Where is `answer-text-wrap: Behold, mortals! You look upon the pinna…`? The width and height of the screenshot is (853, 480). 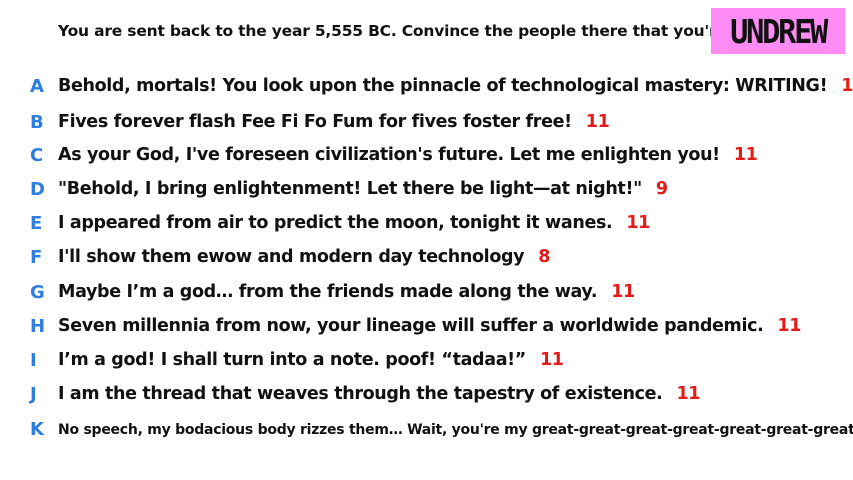 answer-text-wrap: Behold, mortals! You look upon the pinna… is located at coordinates (455, 86).